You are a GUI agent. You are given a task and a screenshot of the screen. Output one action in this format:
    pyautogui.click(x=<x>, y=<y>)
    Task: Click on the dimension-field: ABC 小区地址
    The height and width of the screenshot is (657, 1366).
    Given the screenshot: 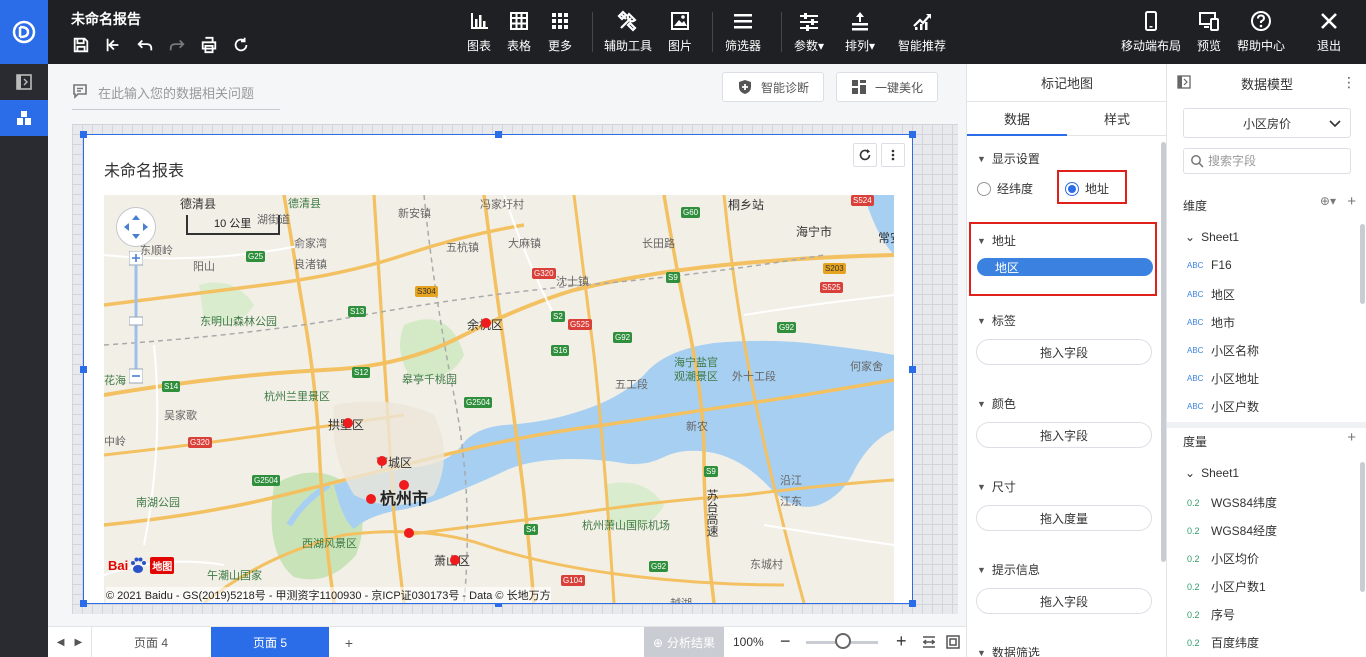 What is the action you would take?
    pyautogui.click(x=1223, y=378)
    